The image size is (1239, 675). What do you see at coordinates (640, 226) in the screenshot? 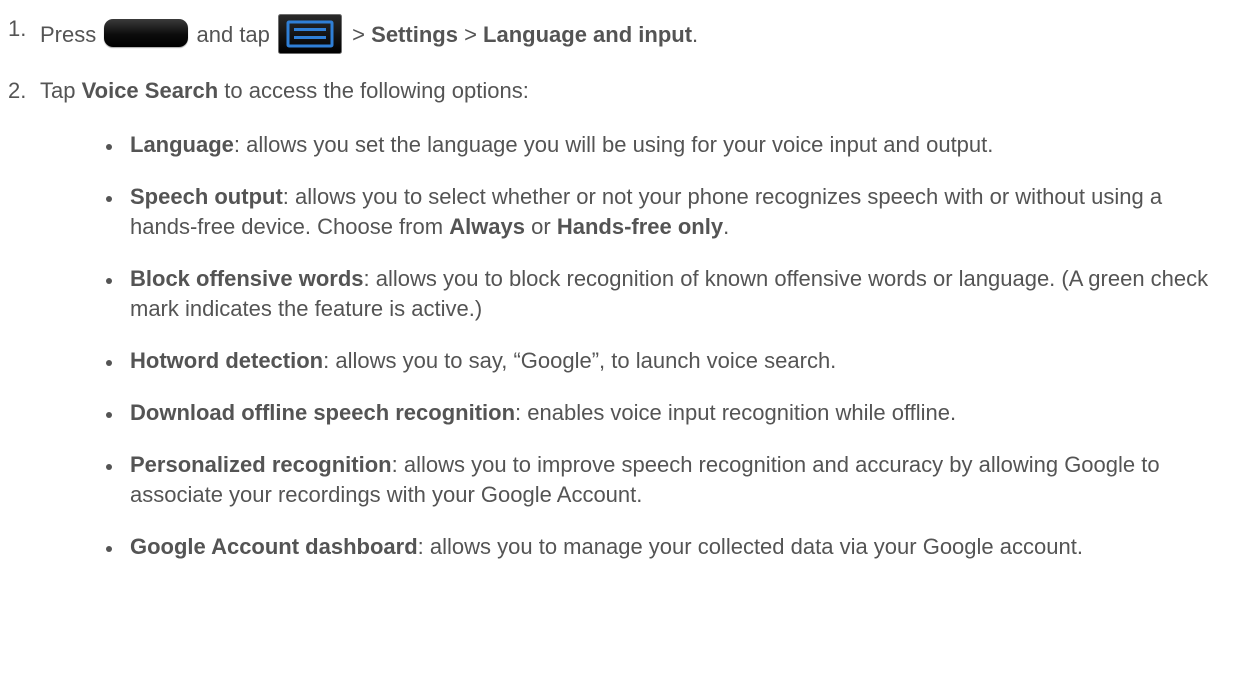
I see `choice-hands-free-only: Hands-free only` at bounding box center [640, 226].